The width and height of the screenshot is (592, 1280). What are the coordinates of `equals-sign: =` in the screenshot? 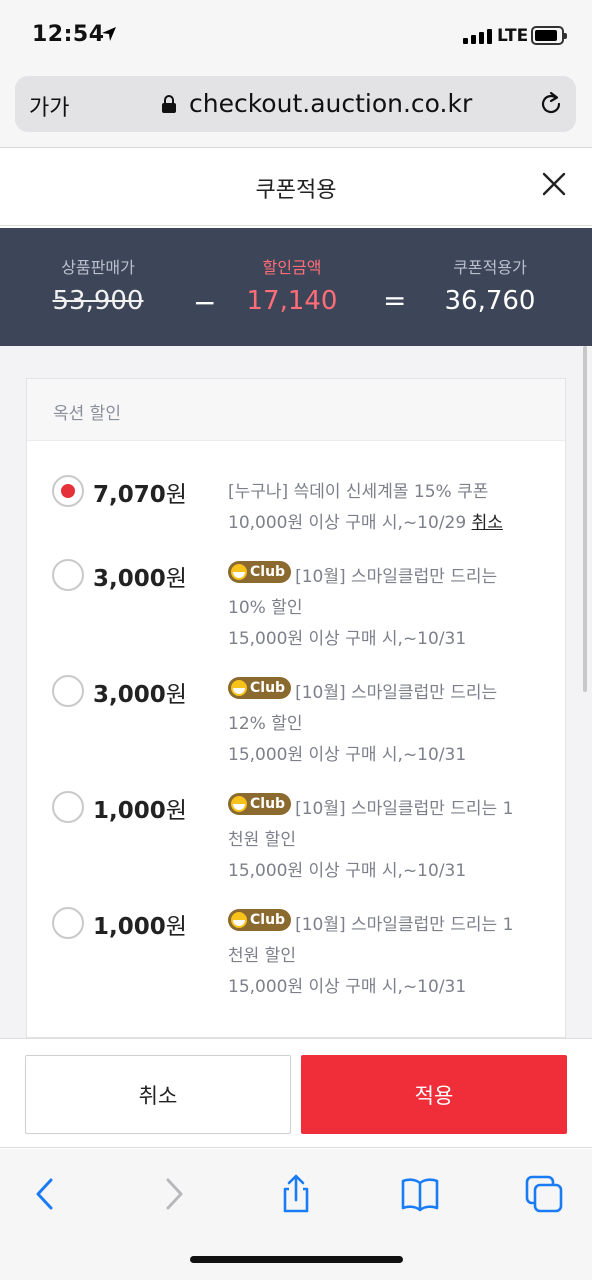 It's located at (395, 300).